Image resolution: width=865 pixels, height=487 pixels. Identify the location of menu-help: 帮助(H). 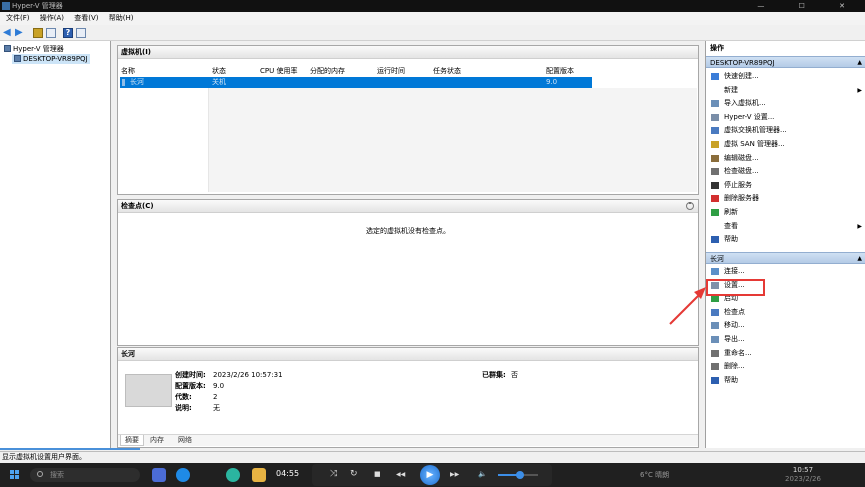
(121, 18).